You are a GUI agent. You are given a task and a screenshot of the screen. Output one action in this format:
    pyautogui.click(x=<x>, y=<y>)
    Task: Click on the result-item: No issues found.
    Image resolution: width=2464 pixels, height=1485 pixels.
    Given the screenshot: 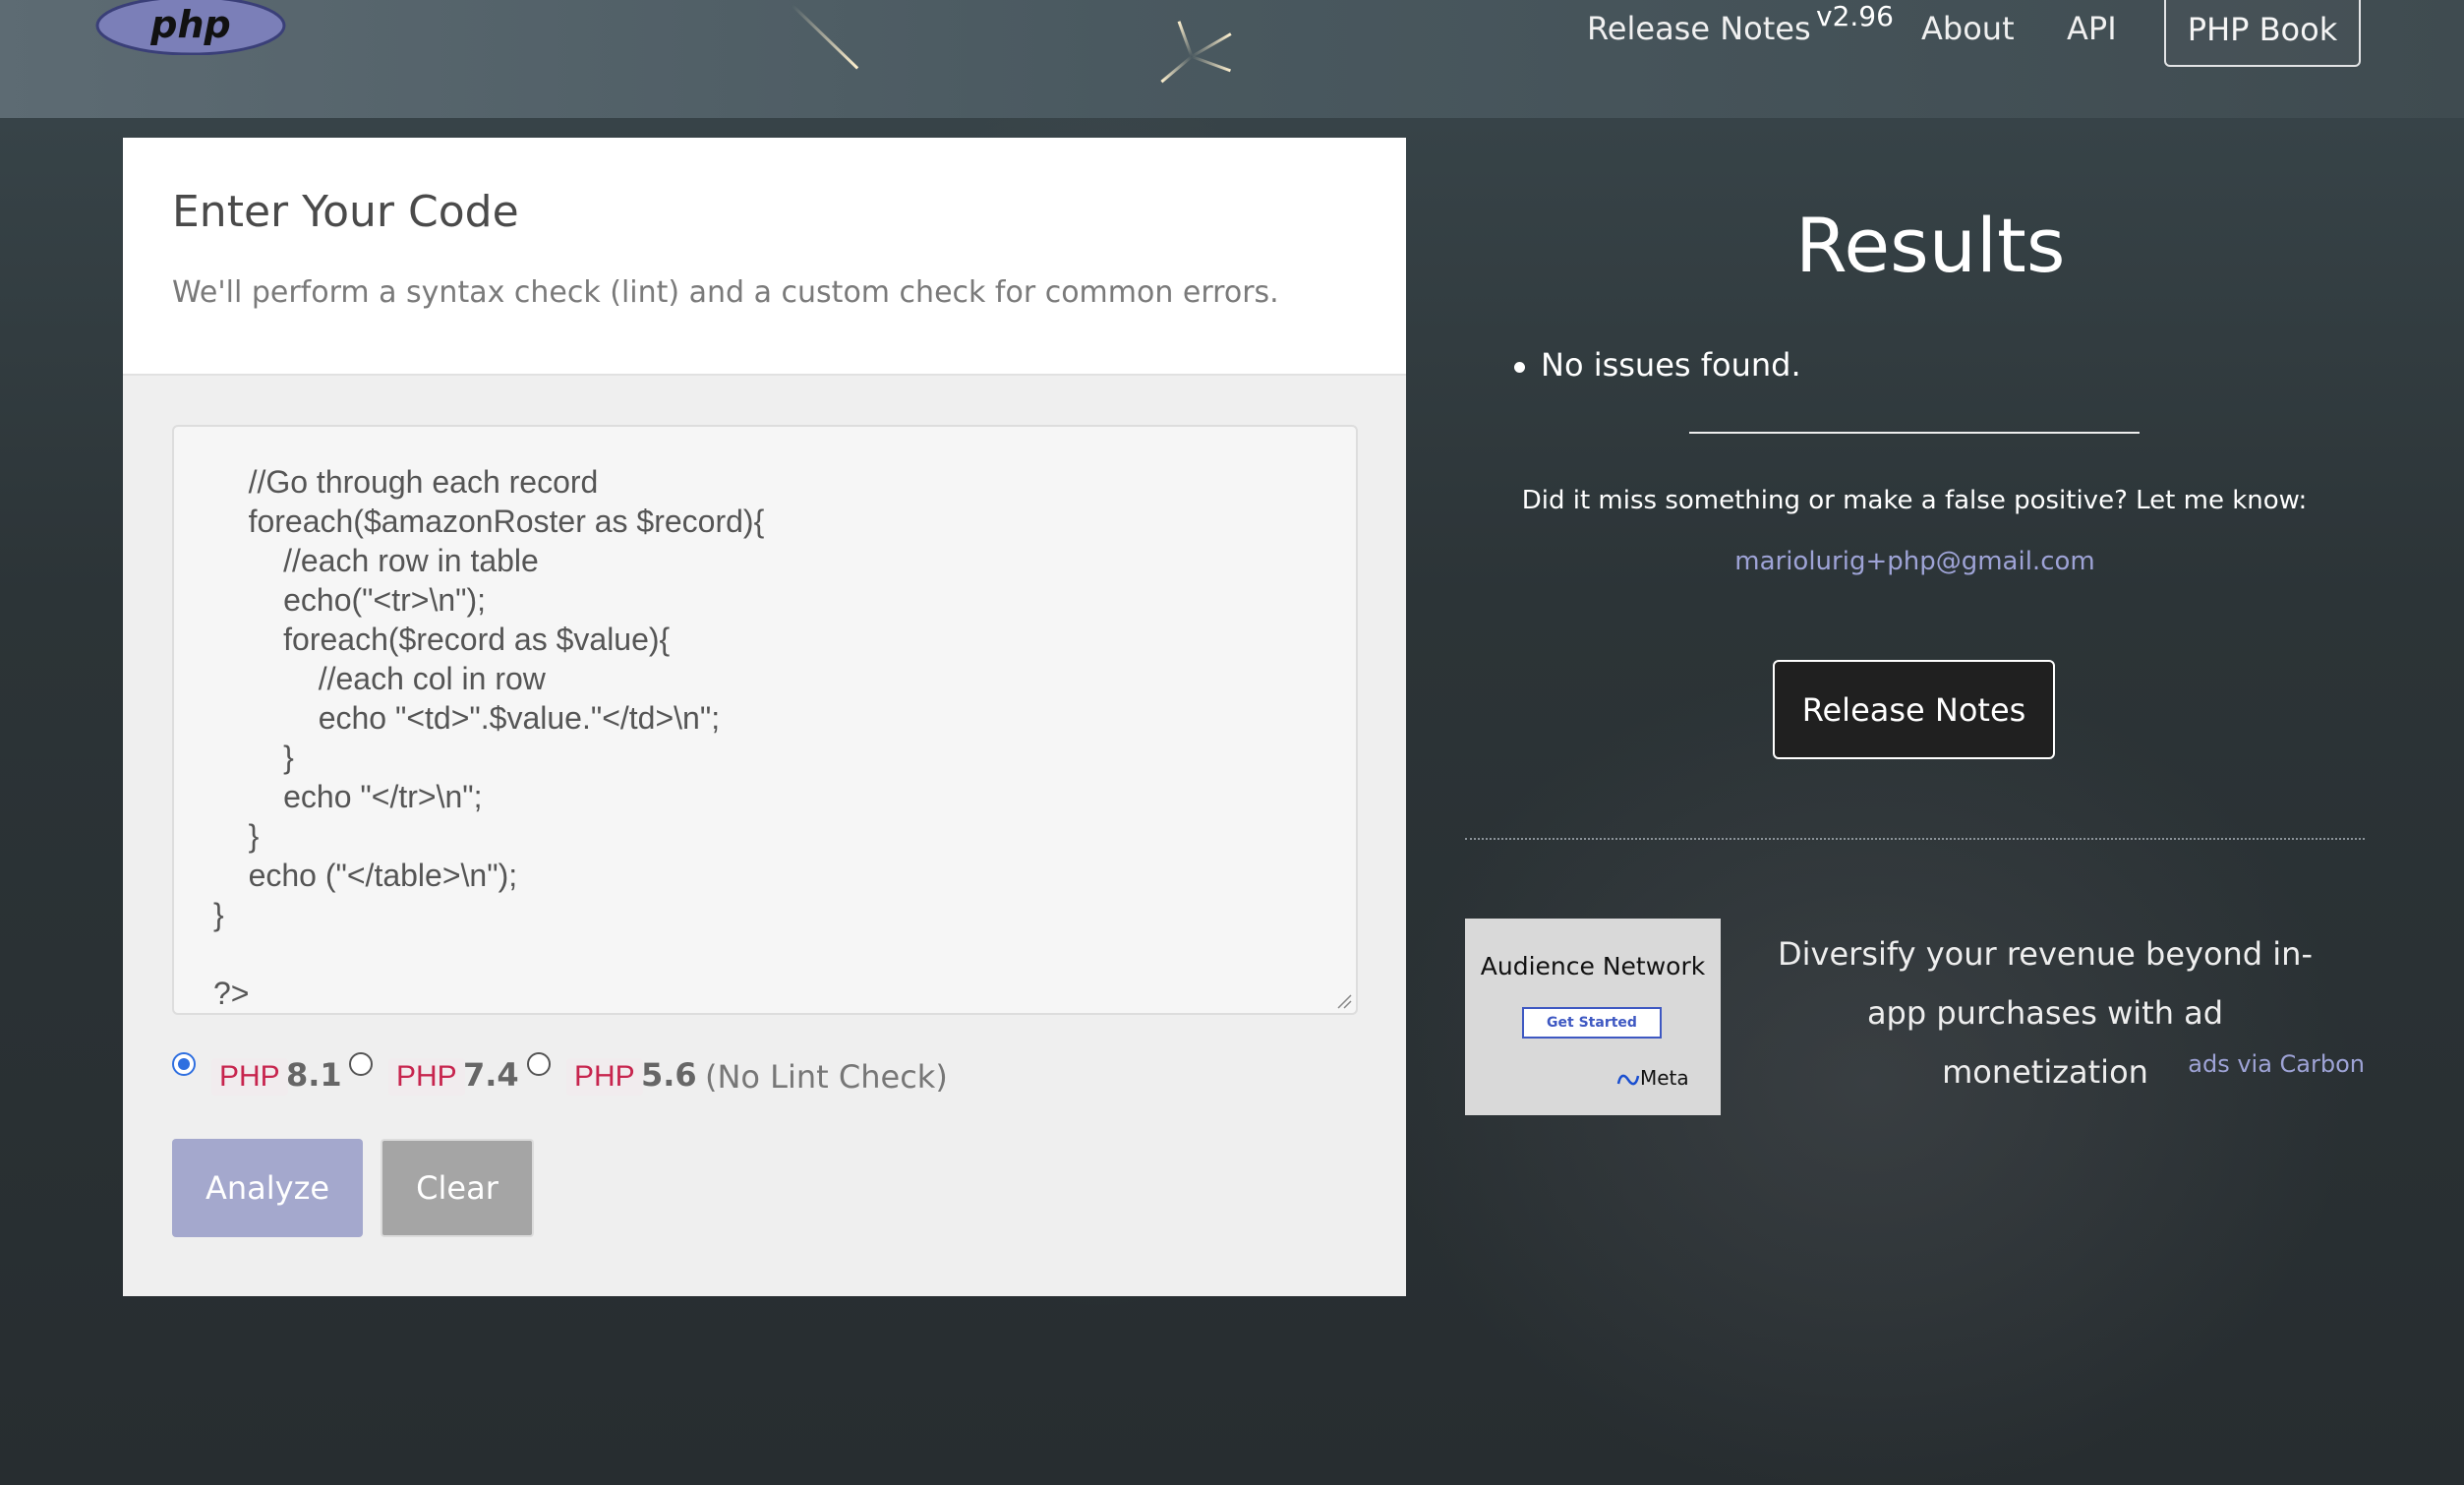 What is the action you would take?
    pyautogui.click(x=1657, y=365)
    